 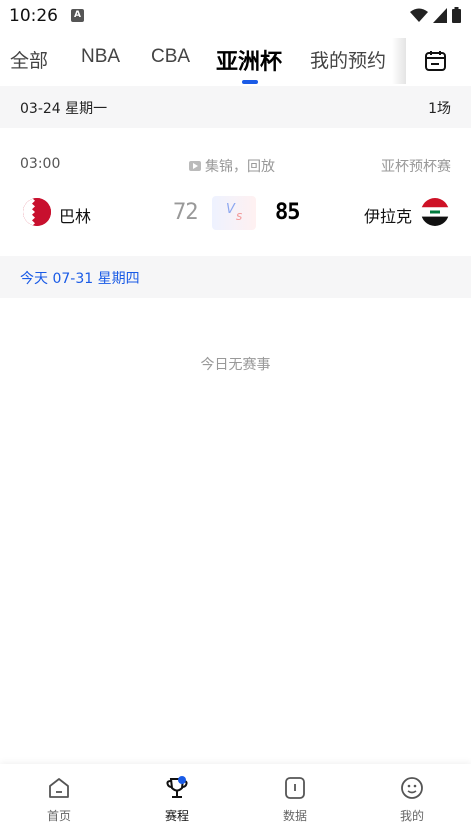 What do you see at coordinates (58, 816) in the screenshot?
I see `nav-home-label: 首页` at bounding box center [58, 816].